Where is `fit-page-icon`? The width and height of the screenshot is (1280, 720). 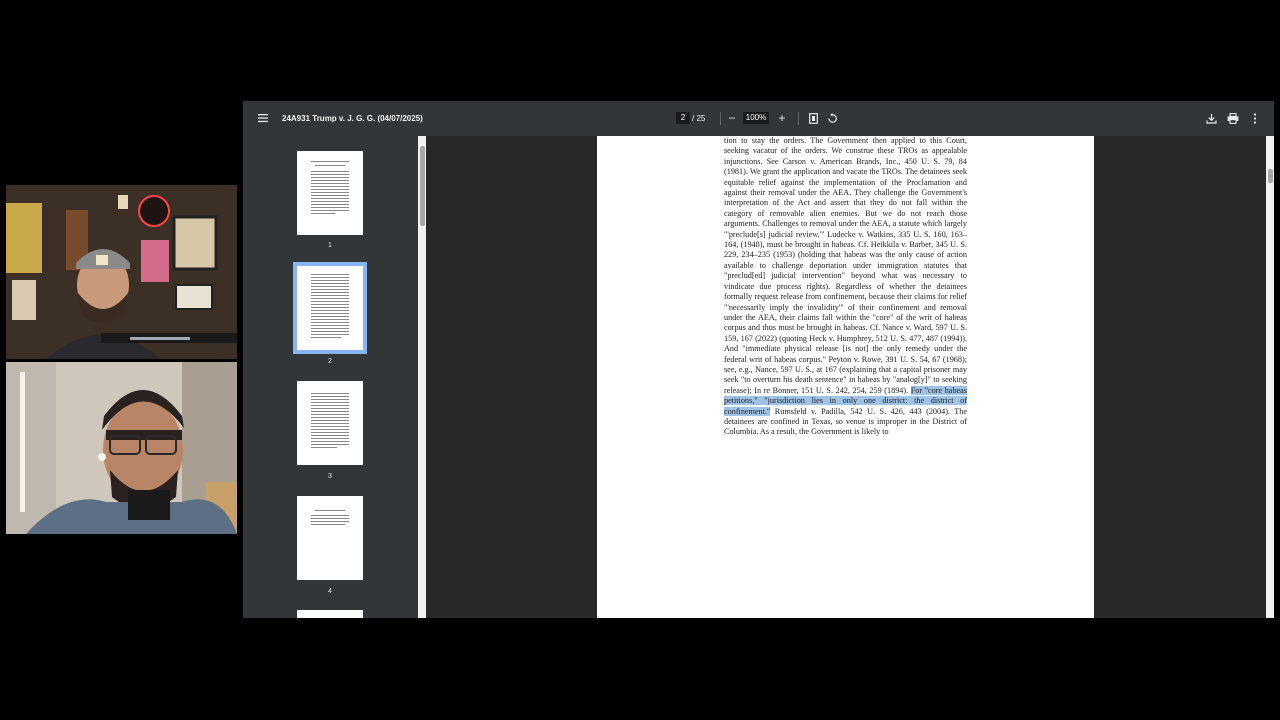 fit-page-icon is located at coordinates (813, 118).